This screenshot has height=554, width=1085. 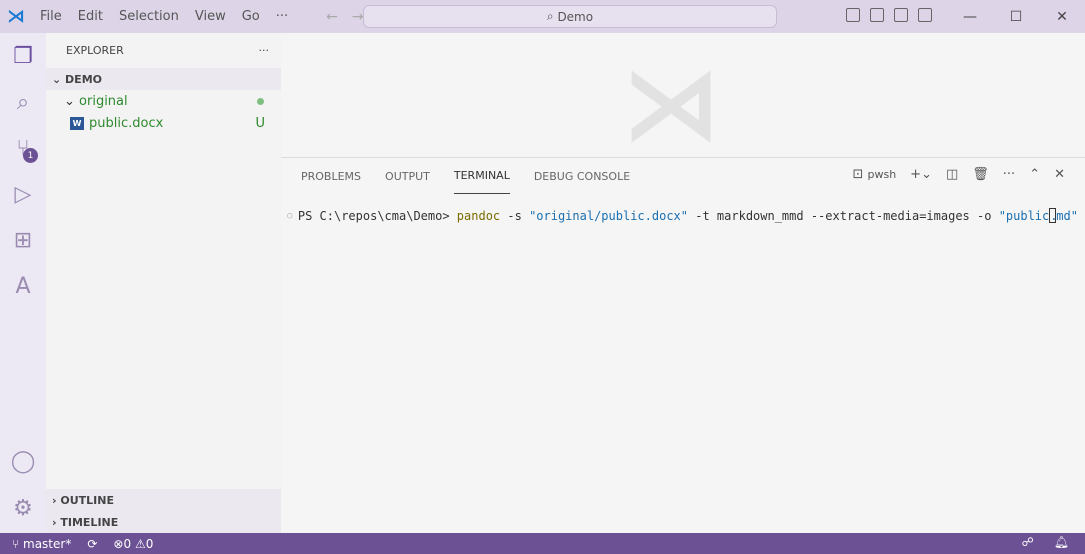 I want to click on menu-bar: File Edit Selection View Go ···, so click(x=164, y=16).